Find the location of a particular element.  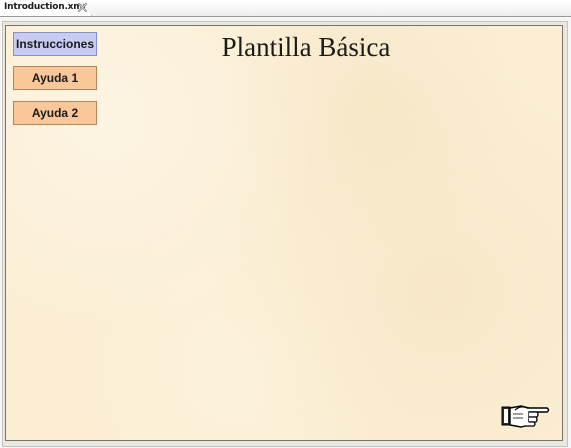

tab-bar: Introduction.xml is located at coordinates (285, 8).